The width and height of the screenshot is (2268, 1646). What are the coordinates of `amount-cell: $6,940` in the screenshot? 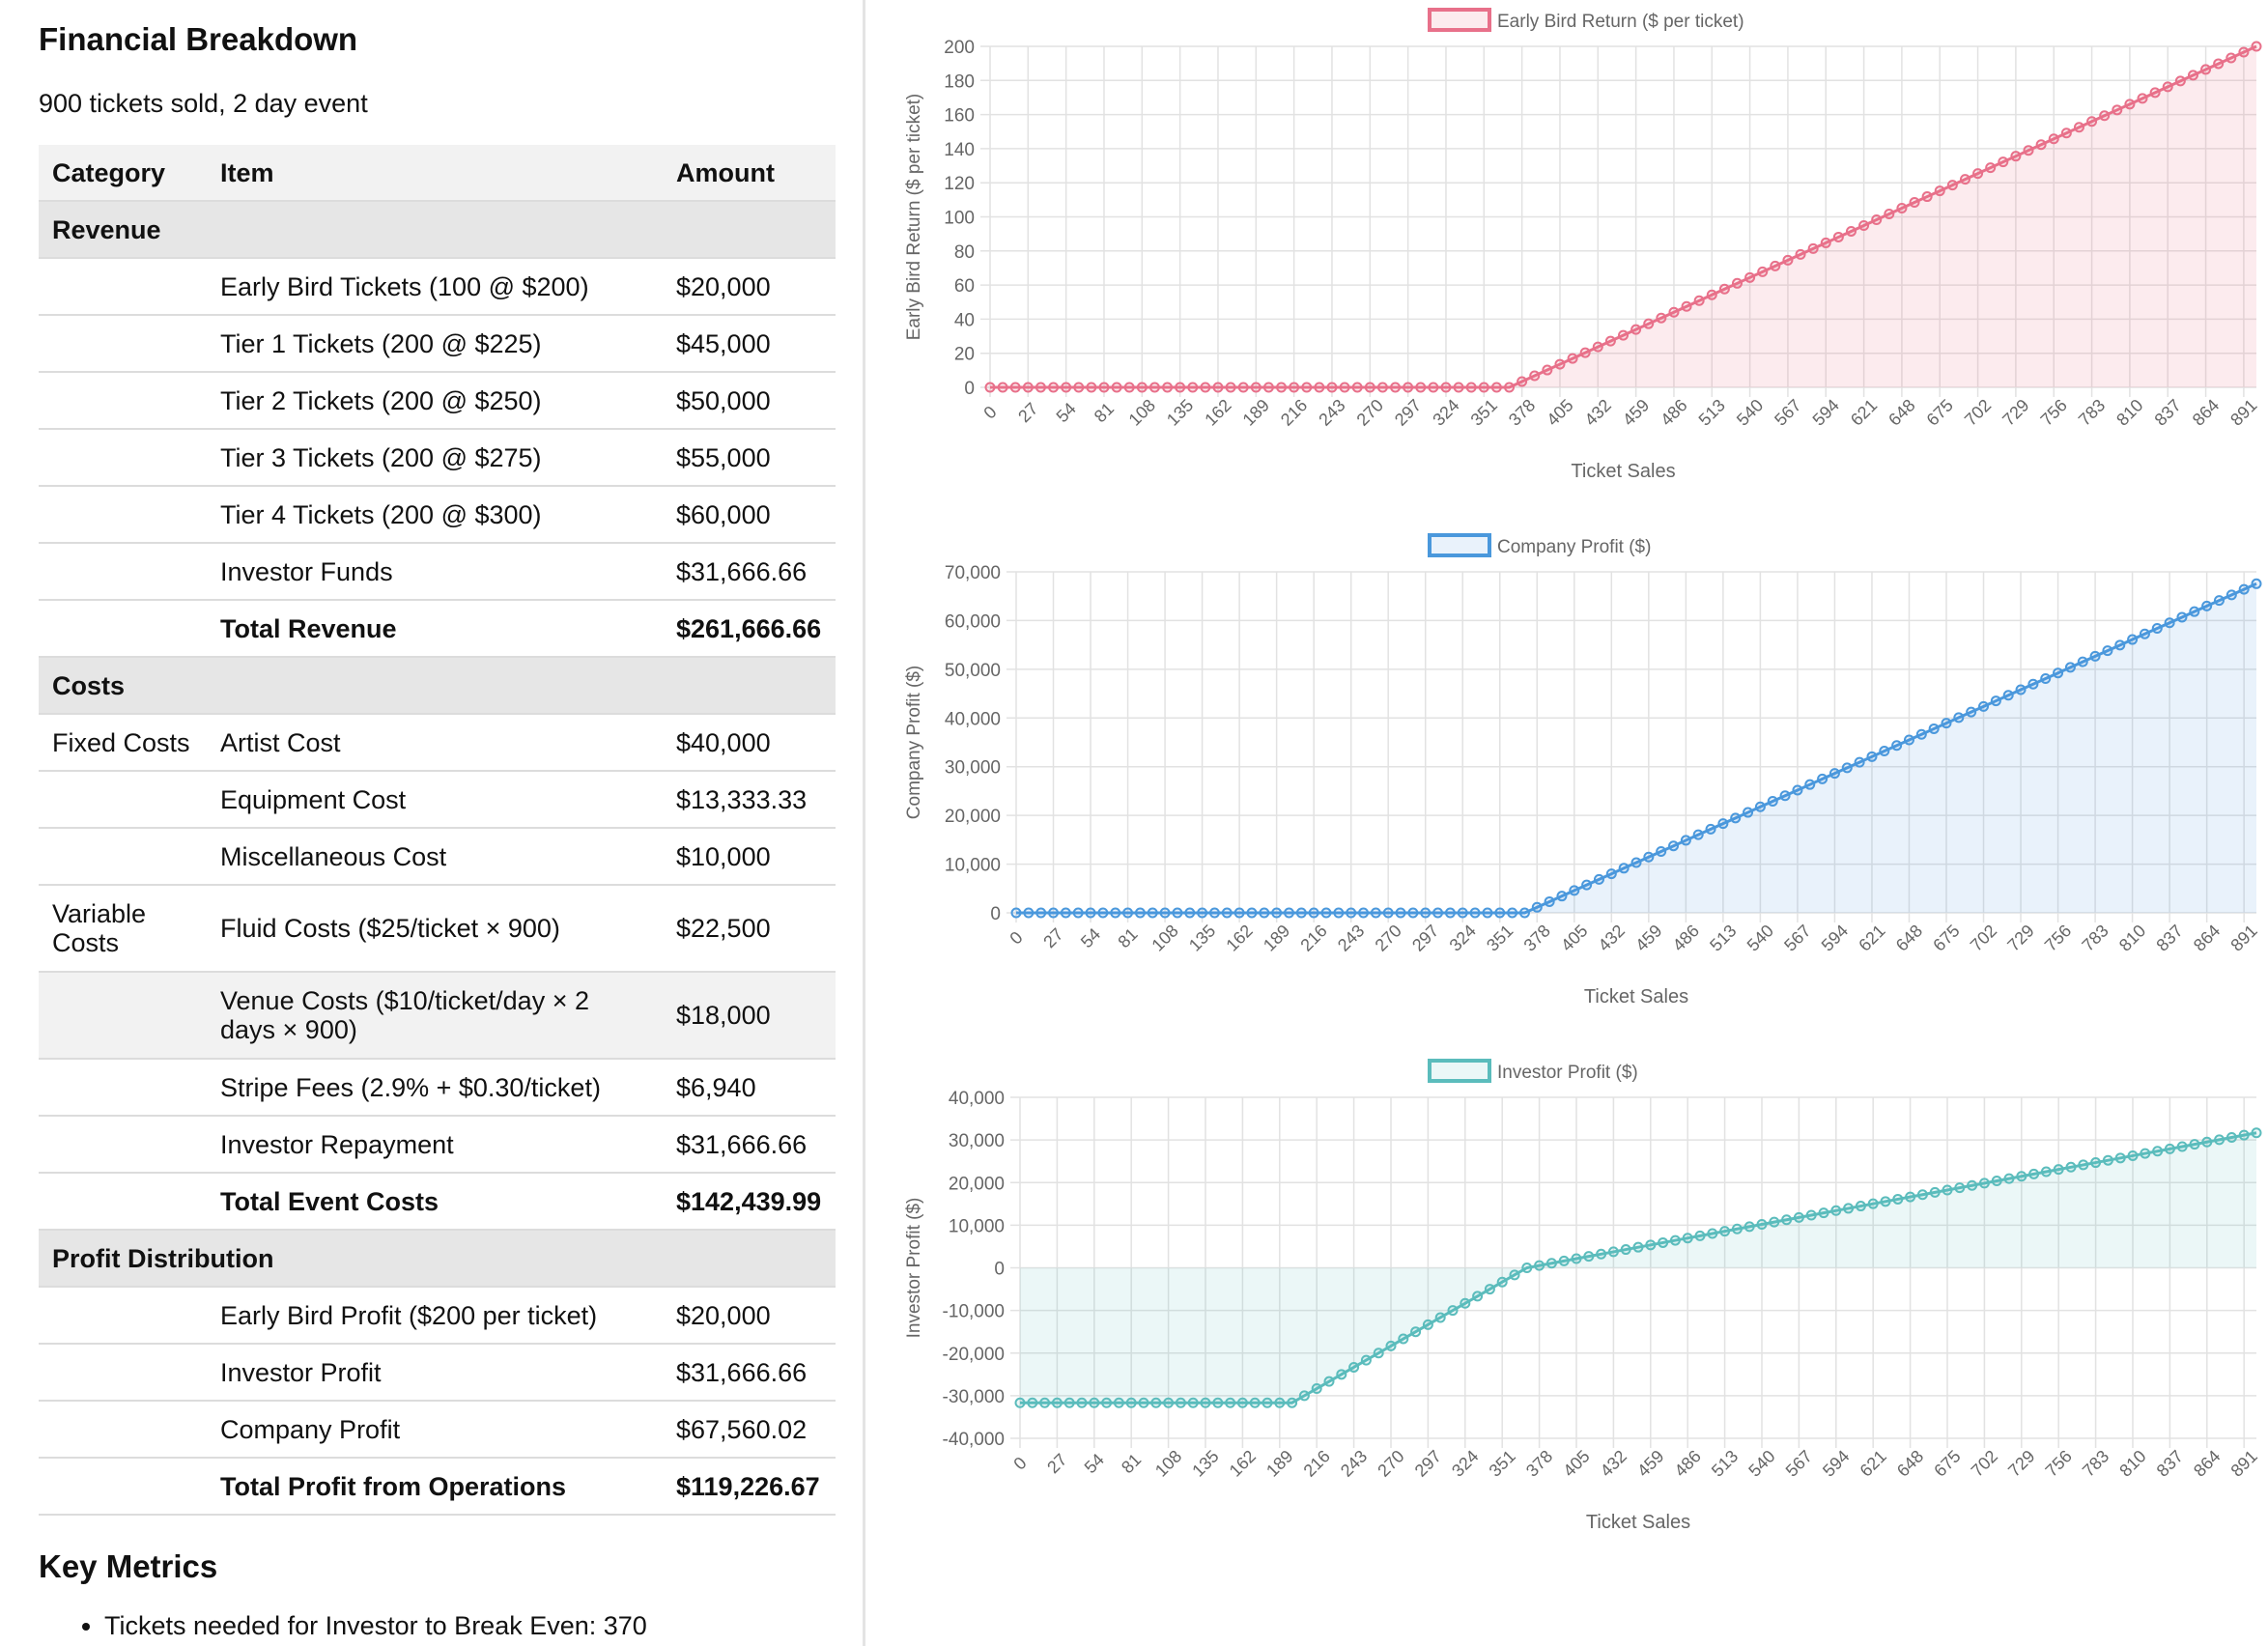 It's located at (749, 1088).